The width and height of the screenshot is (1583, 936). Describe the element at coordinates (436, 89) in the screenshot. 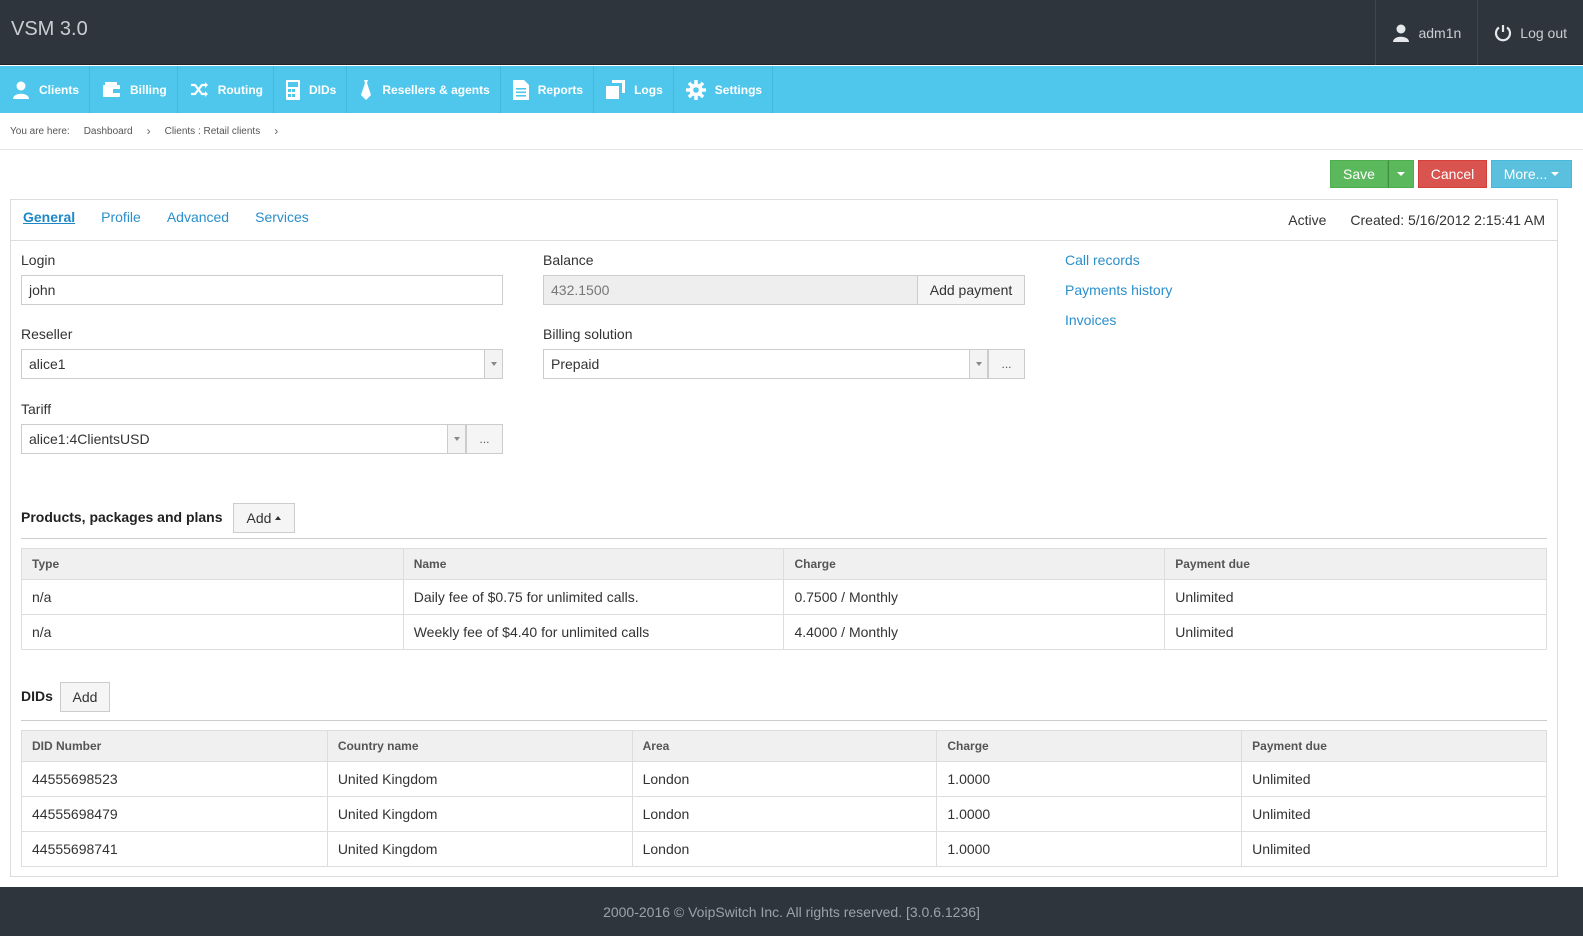

I see `nav-resellers-label: Resellers & agents` at that location.